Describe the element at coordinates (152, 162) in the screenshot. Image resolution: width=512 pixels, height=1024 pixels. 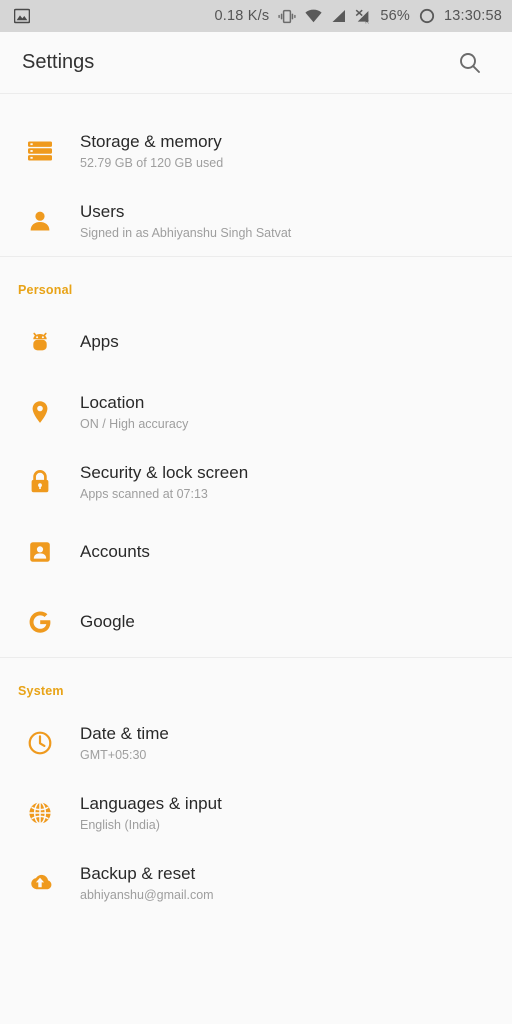
I see `list-item-subtitle: 52.79 GB of 120 GB used` at that location.